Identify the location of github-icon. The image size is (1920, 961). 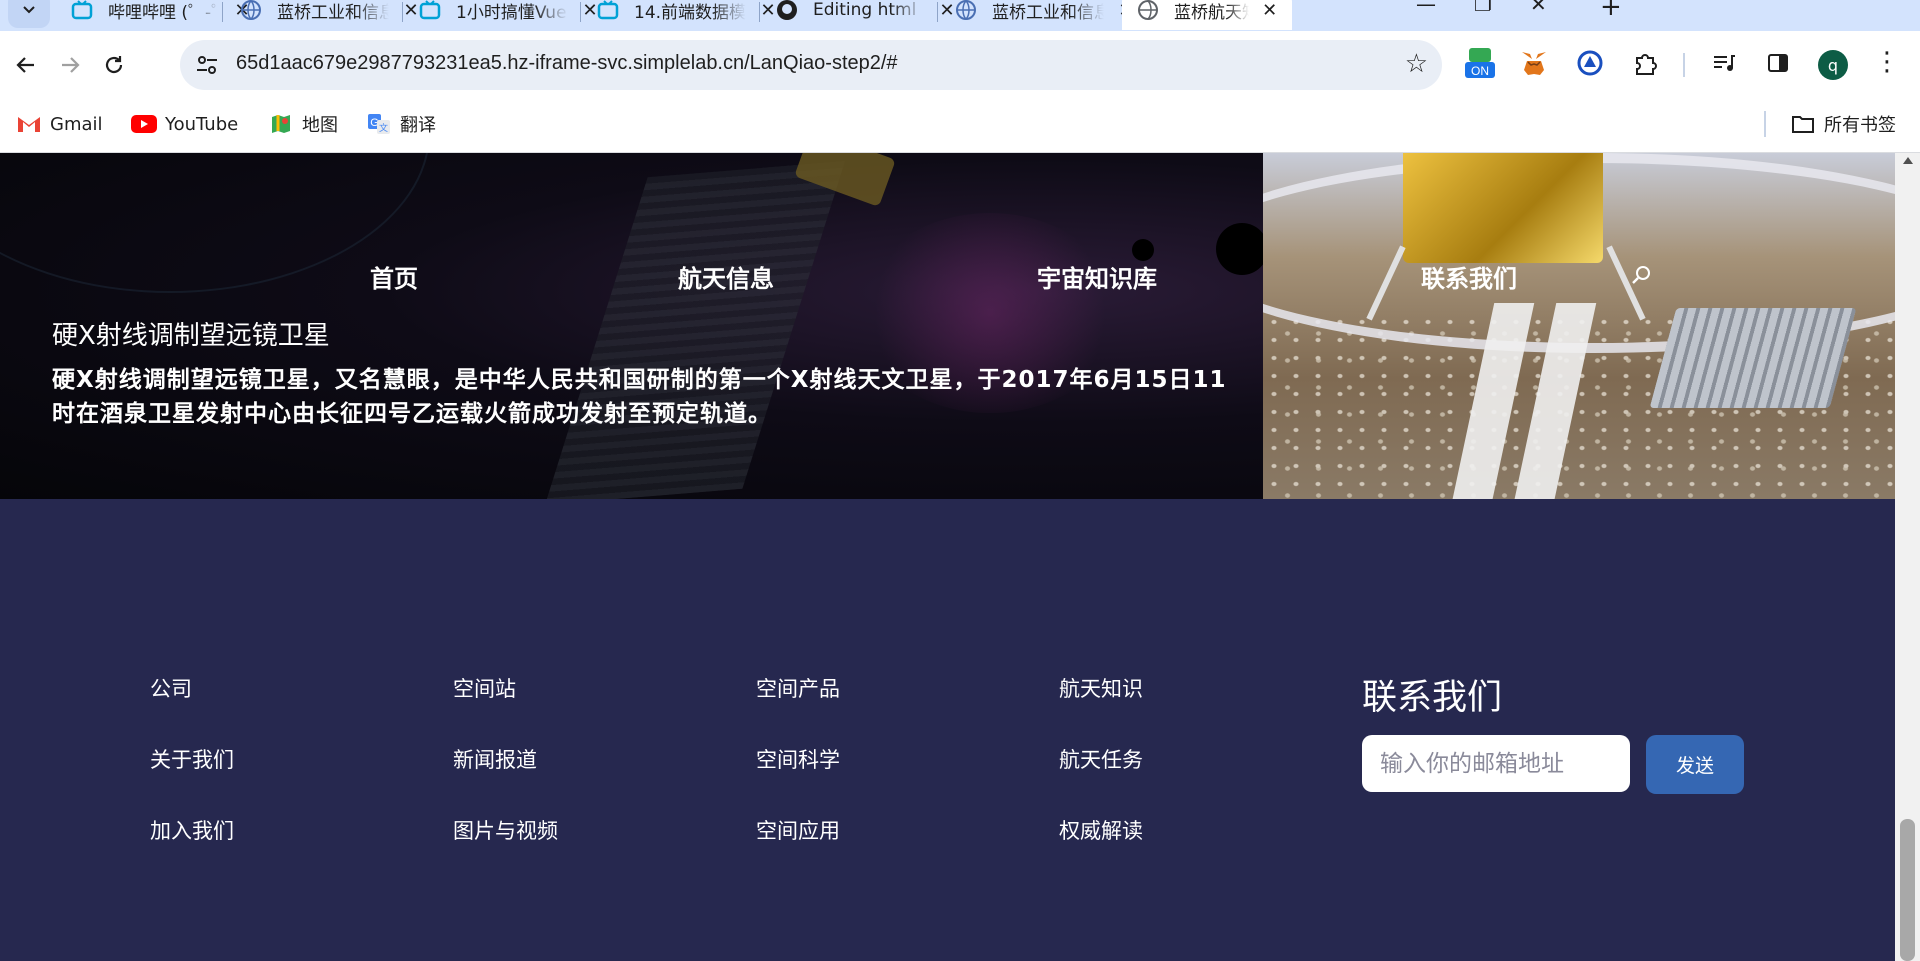
(787, 11).